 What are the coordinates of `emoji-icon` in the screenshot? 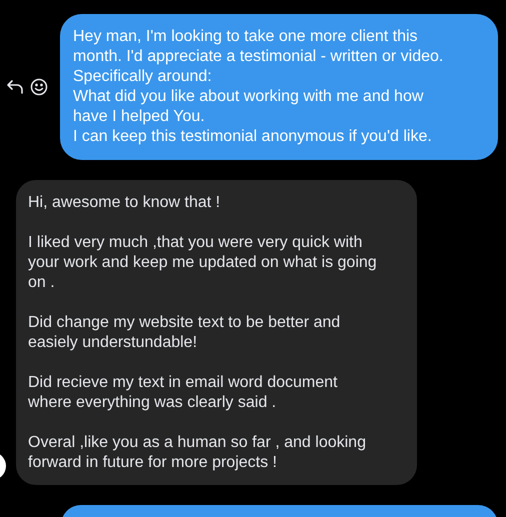 It's located at (39, 87).